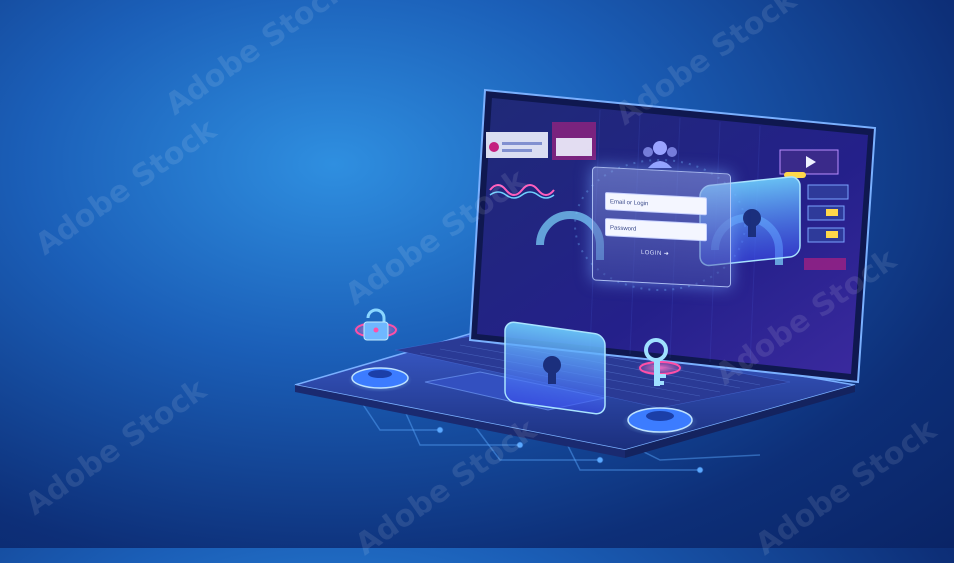 The width and height of the screenshot is (954, 563). What do you see at coordinates (656, 204) in the screenshot?
I see `email-field: Email or Login` at bounding box center [656, 204].